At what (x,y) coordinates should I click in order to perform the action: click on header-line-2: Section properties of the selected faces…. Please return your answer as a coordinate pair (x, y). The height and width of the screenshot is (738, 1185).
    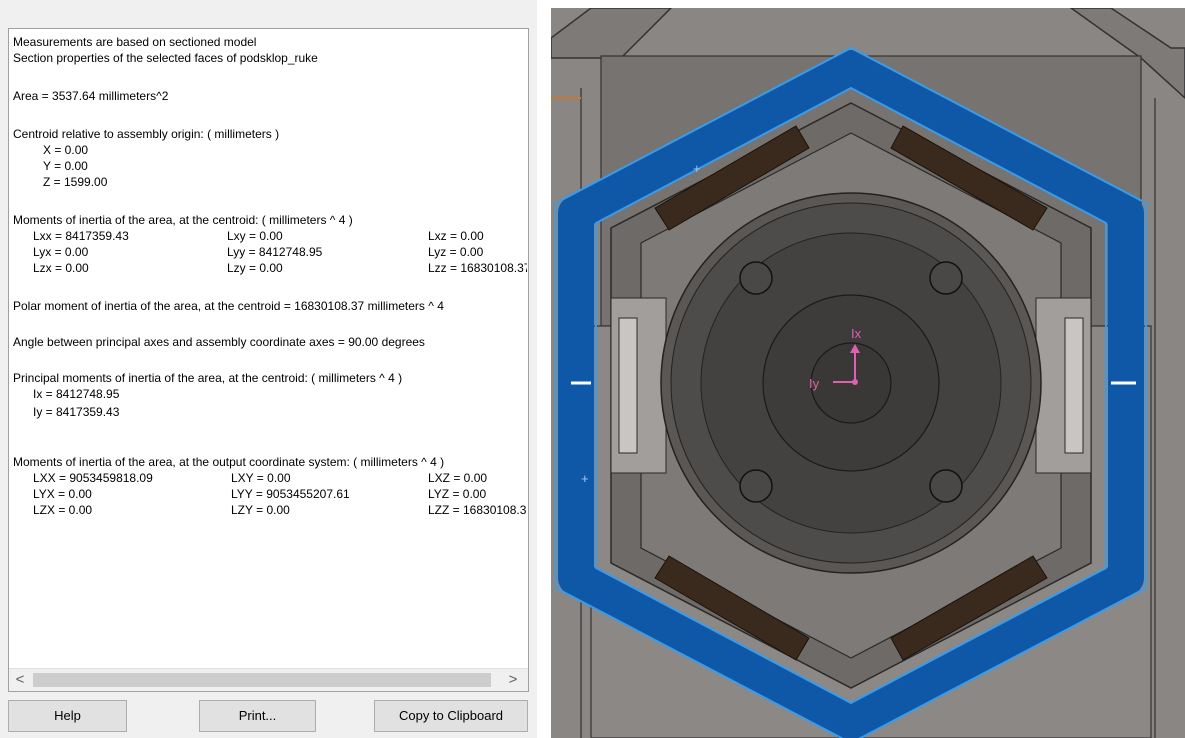
    Looking at the image, I should click on (165, 58).